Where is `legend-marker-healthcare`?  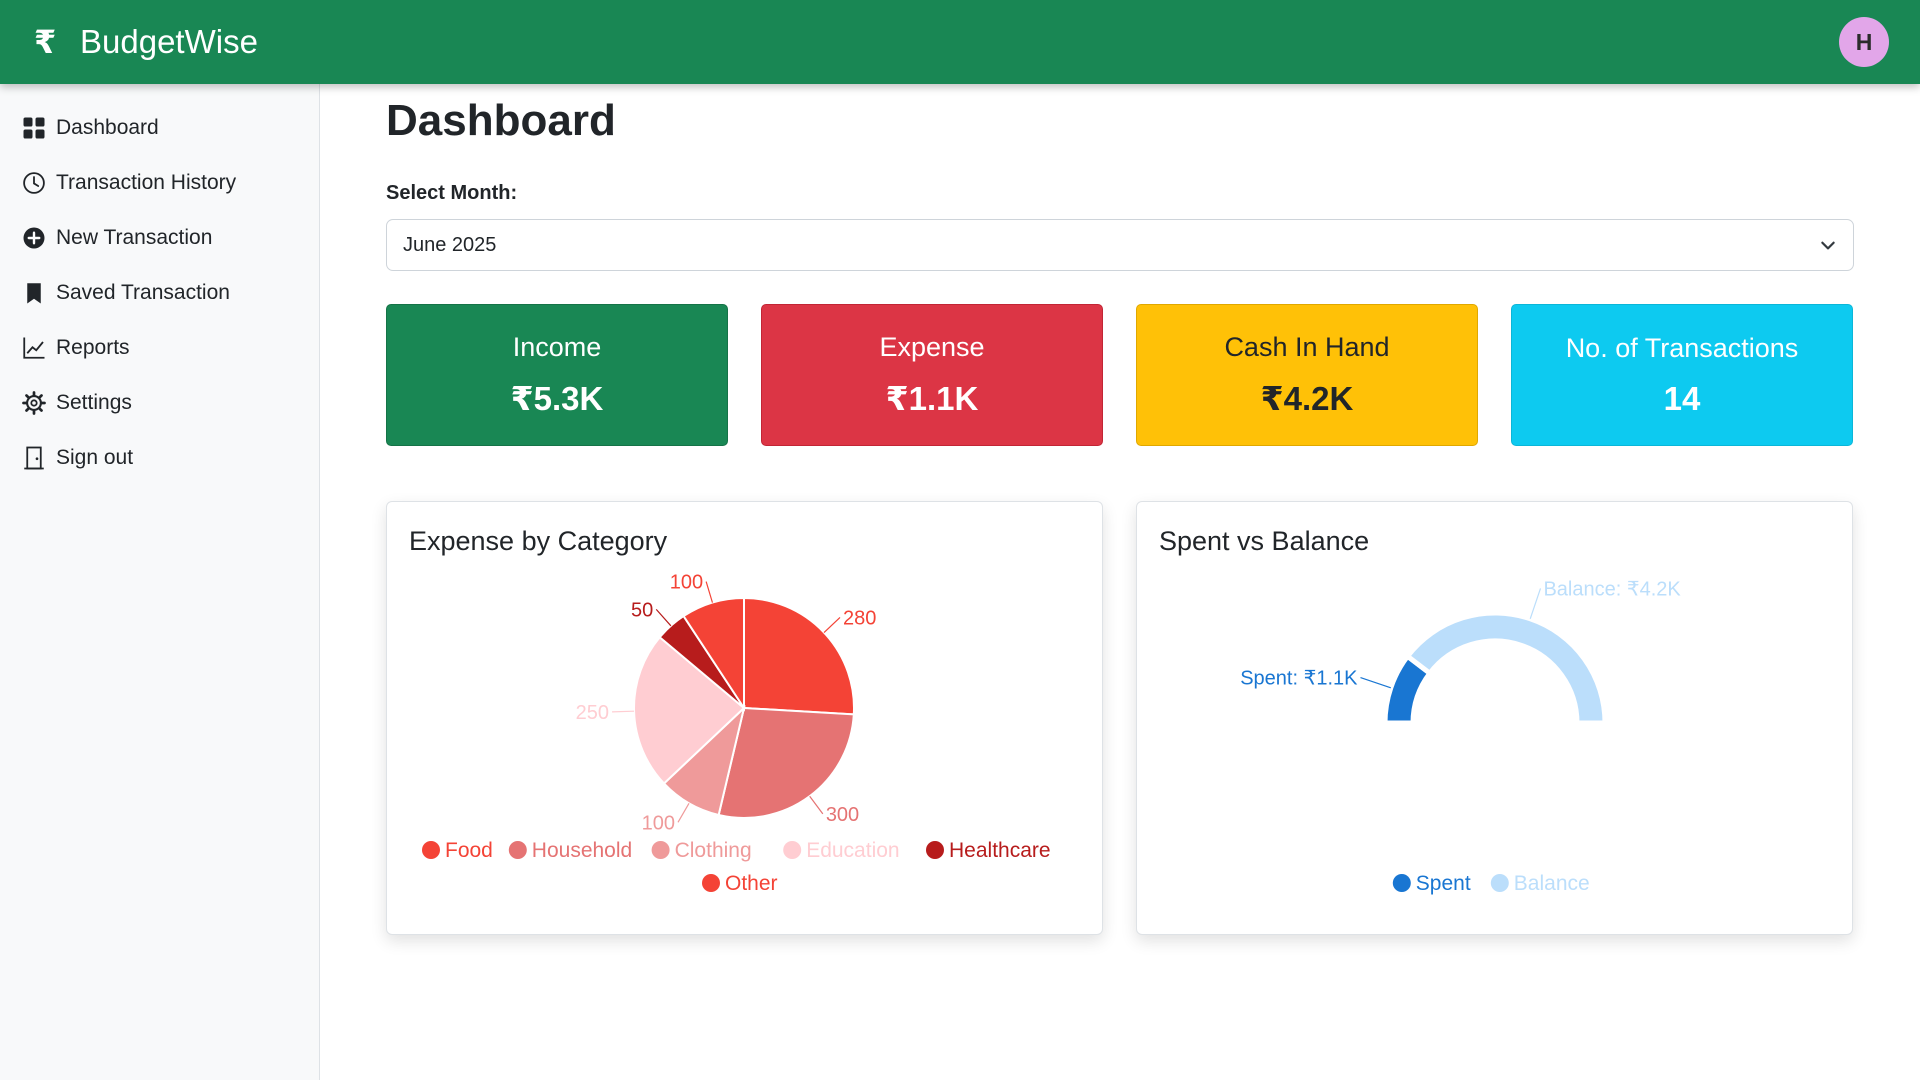 legend-marker-healthcare is located at coordinates (935, 850).